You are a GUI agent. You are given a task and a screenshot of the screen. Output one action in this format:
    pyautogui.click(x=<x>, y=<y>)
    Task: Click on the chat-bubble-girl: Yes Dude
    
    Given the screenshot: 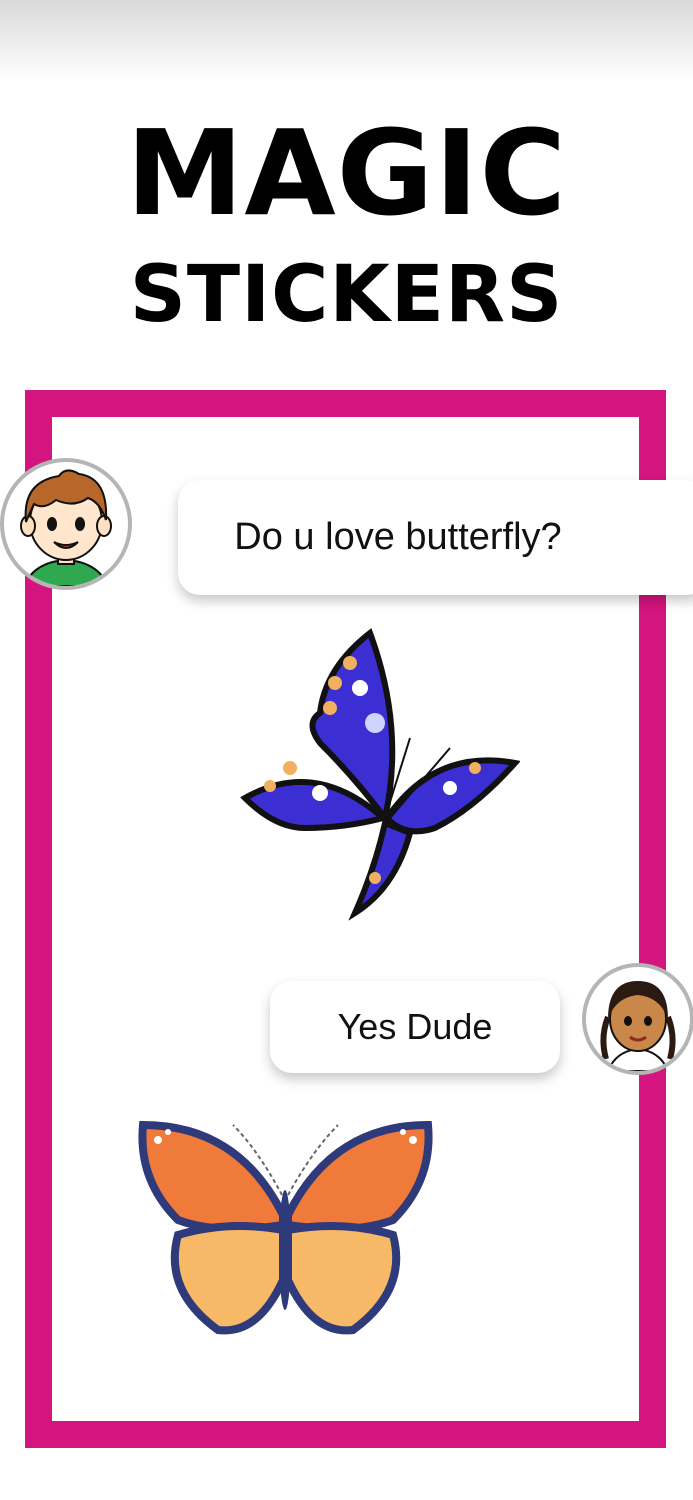 What is the action you would take?
    pyautogui.click(x=415, y=1027)
    